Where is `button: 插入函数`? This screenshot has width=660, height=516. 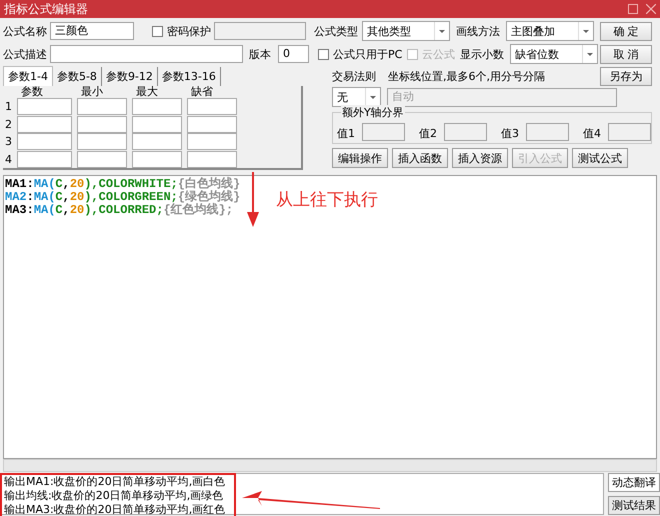
button: 插入函数 is located at coordinates (420, 158).